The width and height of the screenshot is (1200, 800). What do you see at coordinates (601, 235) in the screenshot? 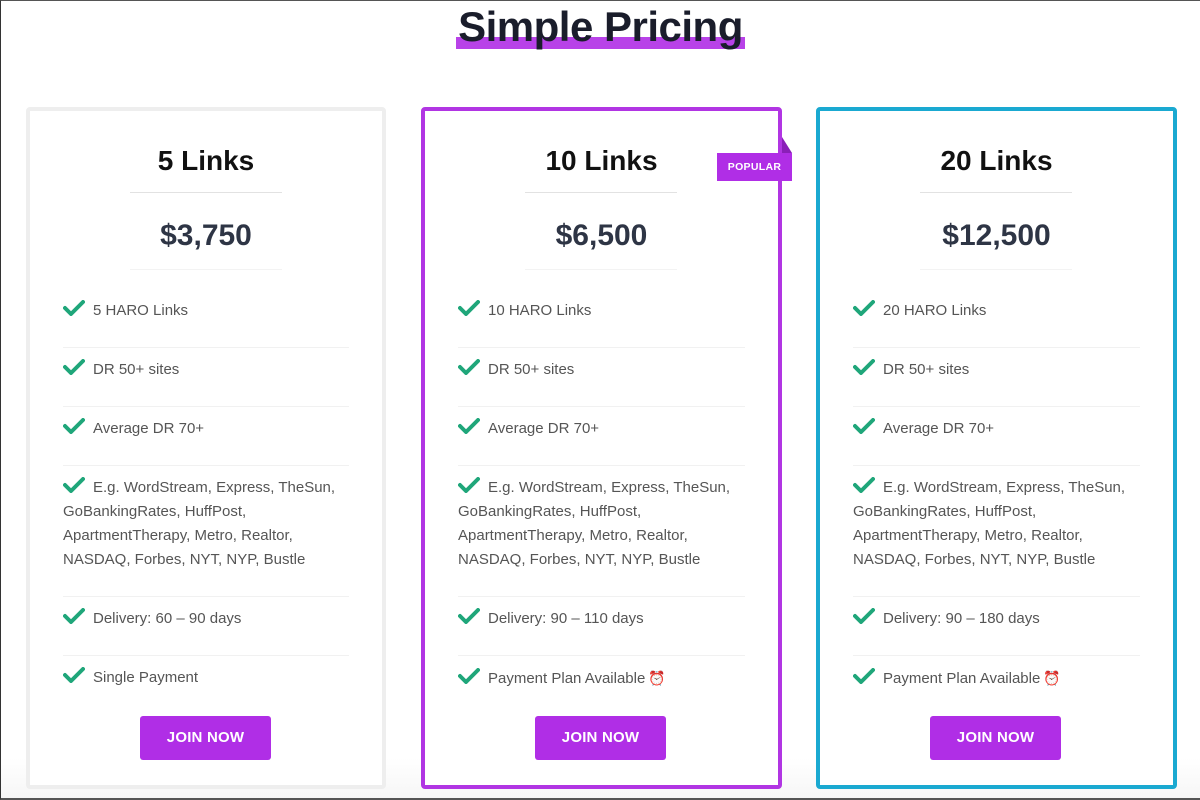
I see `plan-price: $6,500` at bounding box center [601, 235].